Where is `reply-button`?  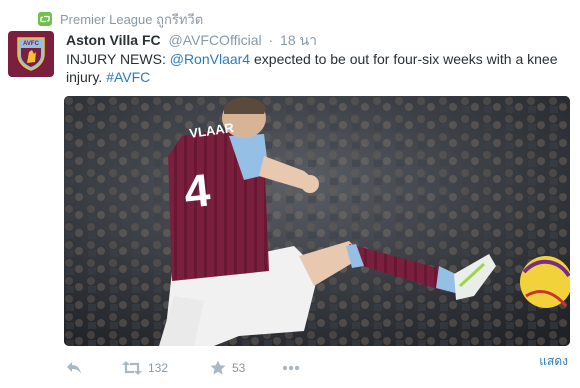 reply-button is located at coordinates (94, 368).